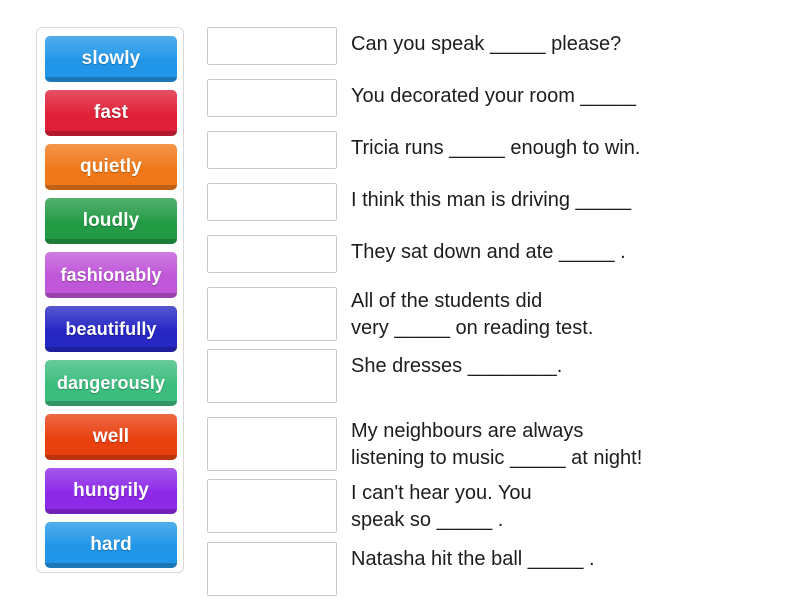  I want to click on word-tile-beautifully: beautifully, so click(111, 329).